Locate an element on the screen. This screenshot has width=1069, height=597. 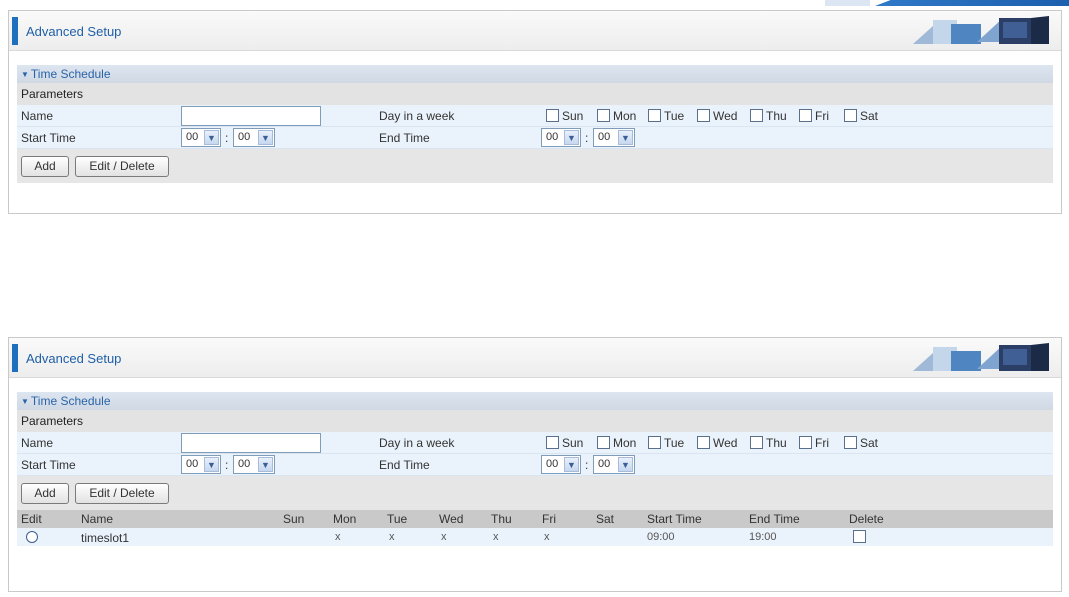
col-delete: Delete is located at coordinates (866, 519).